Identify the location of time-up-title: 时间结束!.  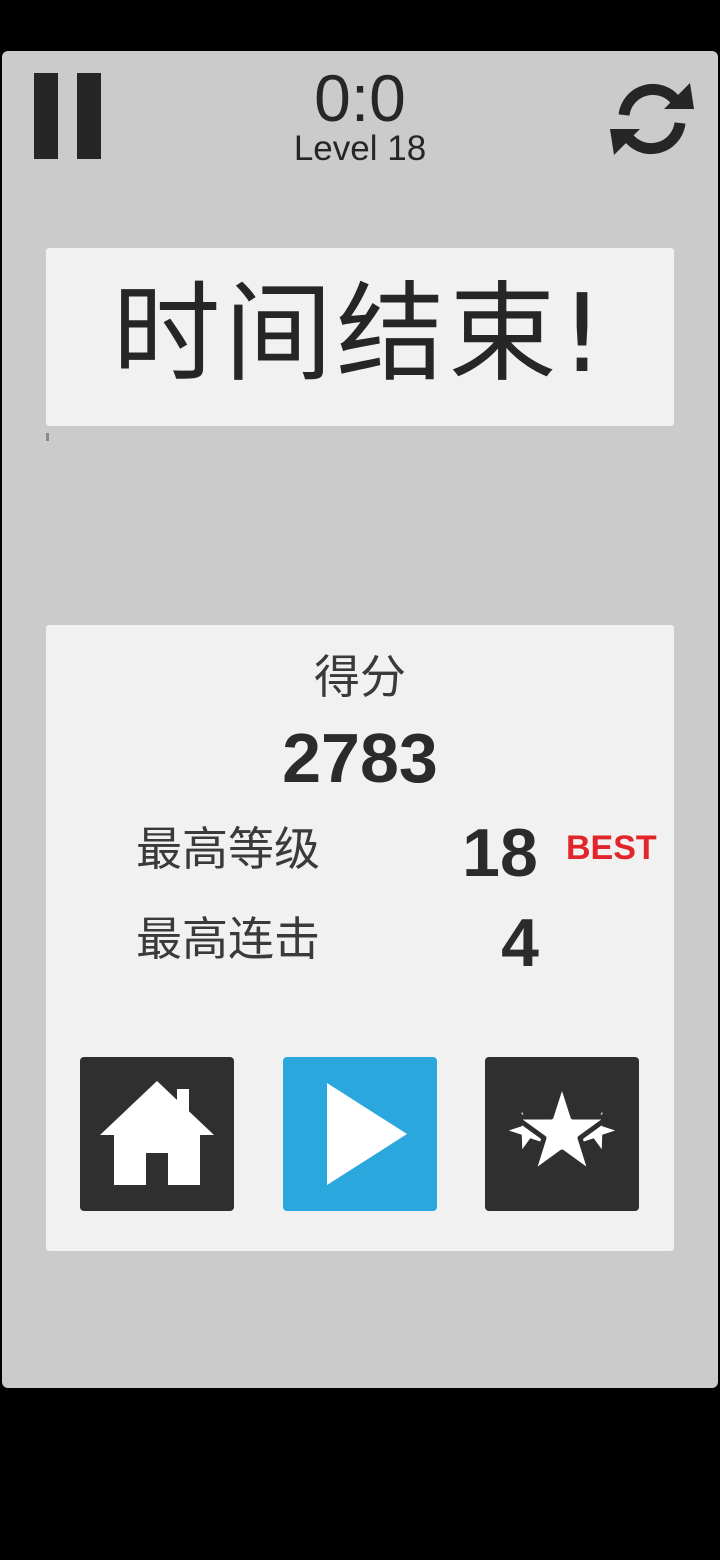
(360, 334).